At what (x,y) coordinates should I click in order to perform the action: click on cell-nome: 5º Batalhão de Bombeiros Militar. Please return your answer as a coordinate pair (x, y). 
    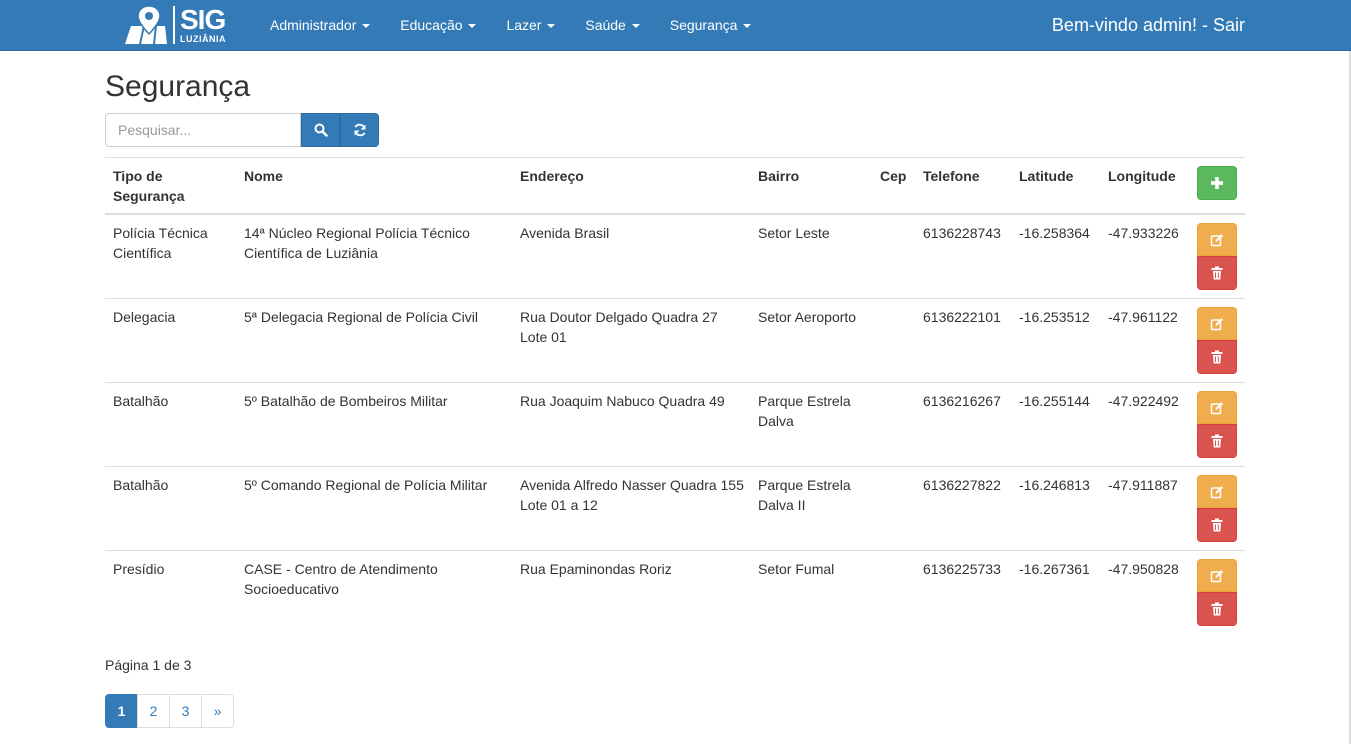
    Looking at the image, I should click on (346, 401).